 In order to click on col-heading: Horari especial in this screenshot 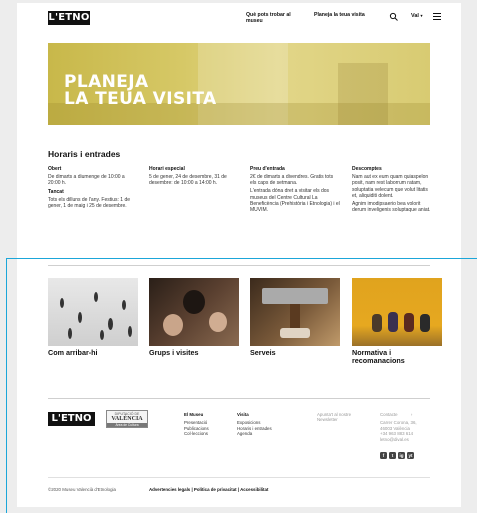, I will do `click(167, 169)`.